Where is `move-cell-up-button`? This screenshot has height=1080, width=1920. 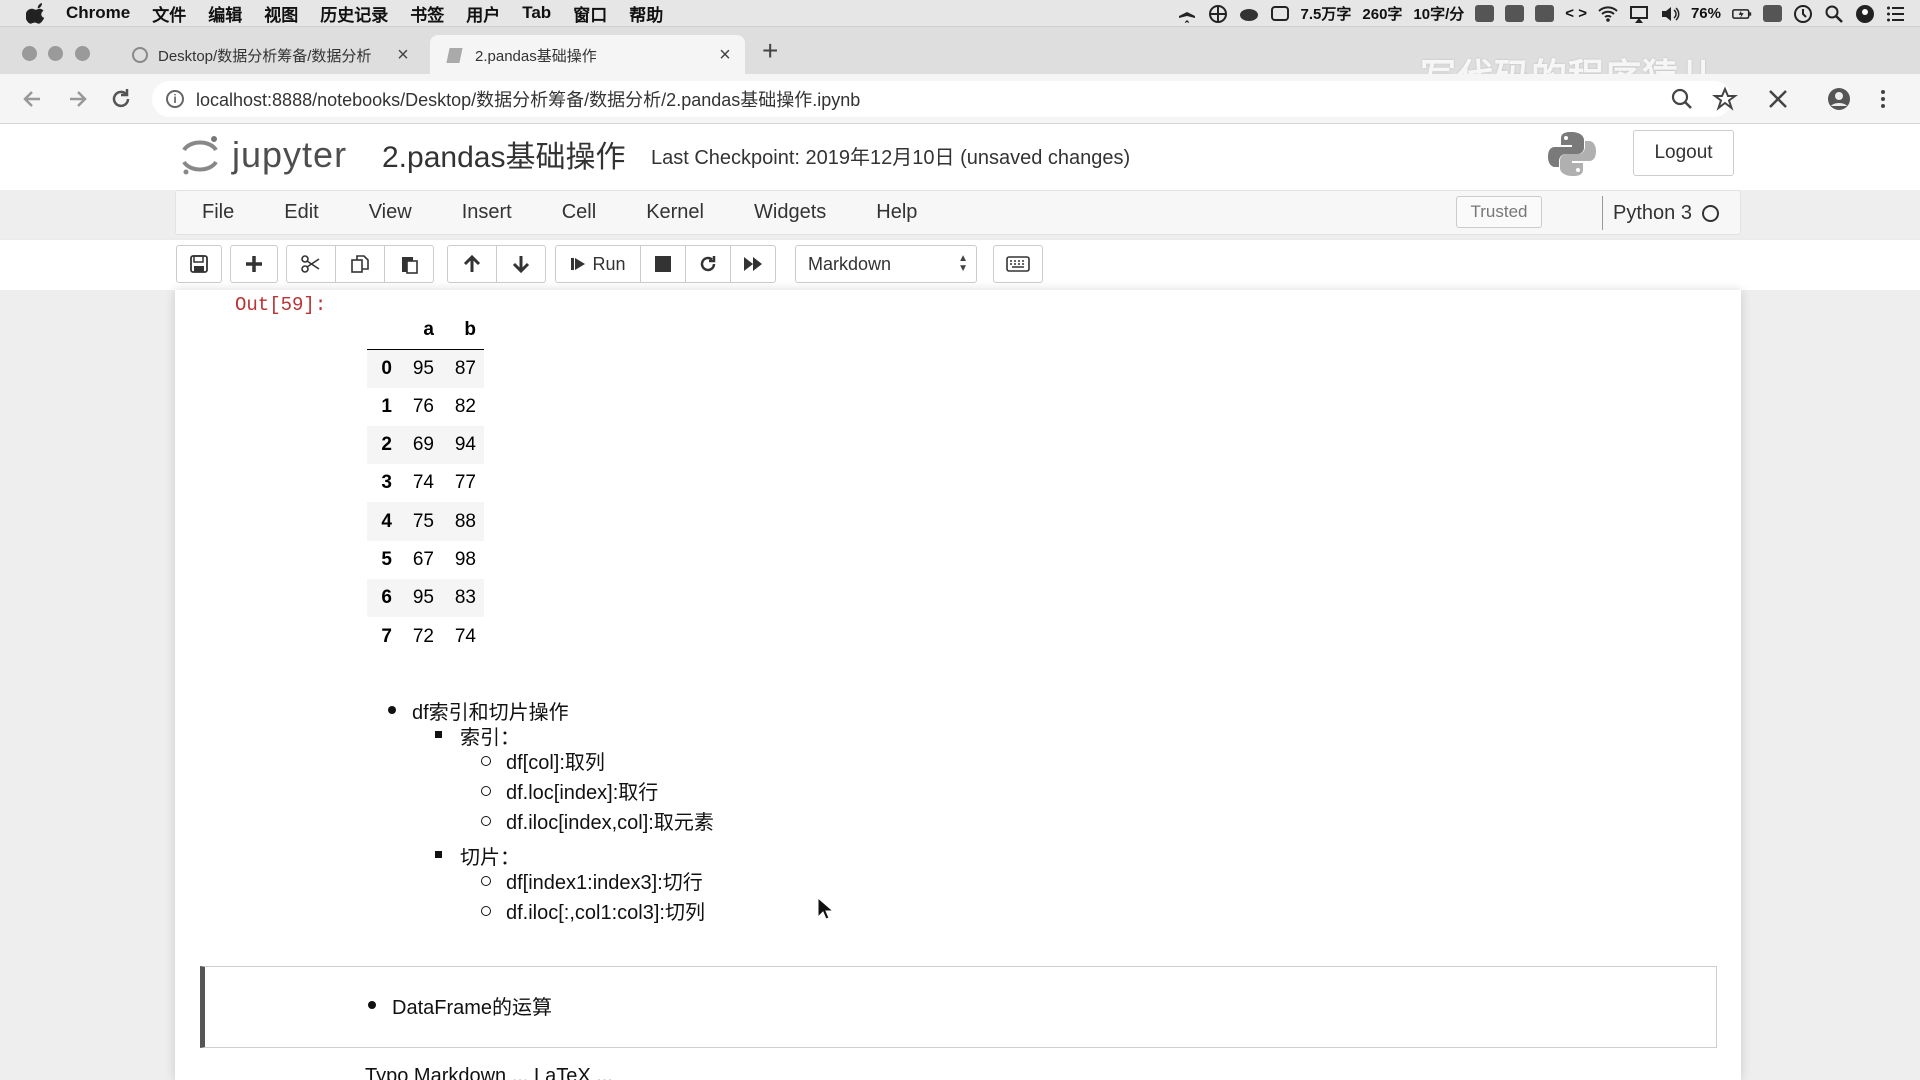 move-cell-up-button is located at coordinates (472, 264).